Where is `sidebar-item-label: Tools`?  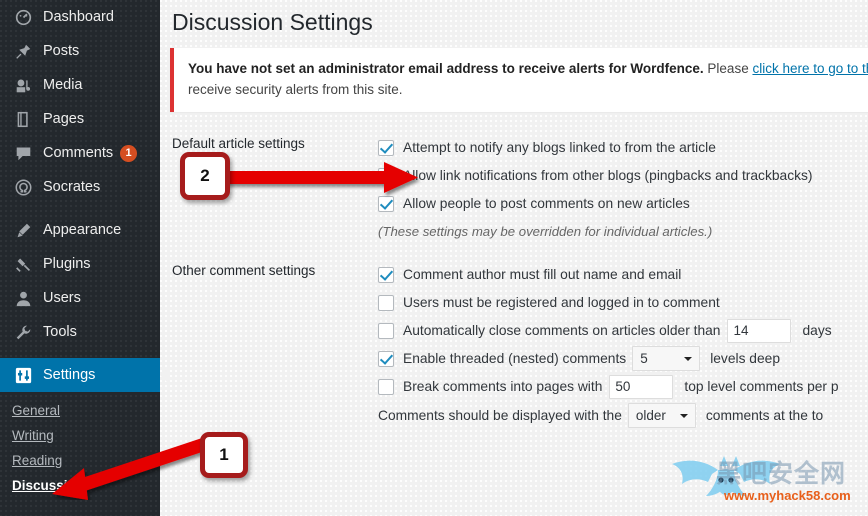 sidebar-item-label: Tools is located at coordinates (60, 332).